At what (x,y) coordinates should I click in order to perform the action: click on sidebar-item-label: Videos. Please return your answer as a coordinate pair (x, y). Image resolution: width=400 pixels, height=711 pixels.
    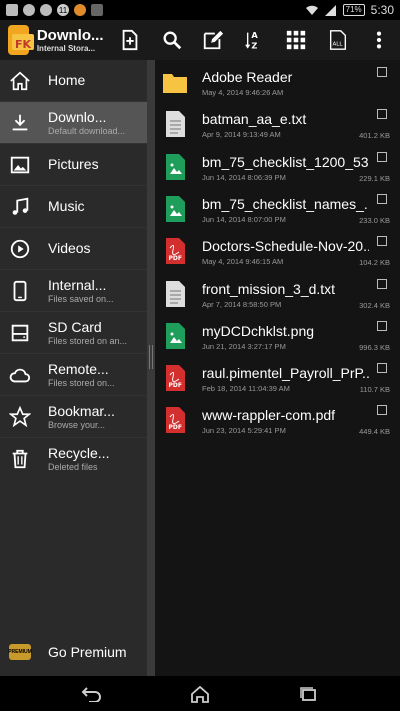
    Looking at the image, I should click on (69, 248).